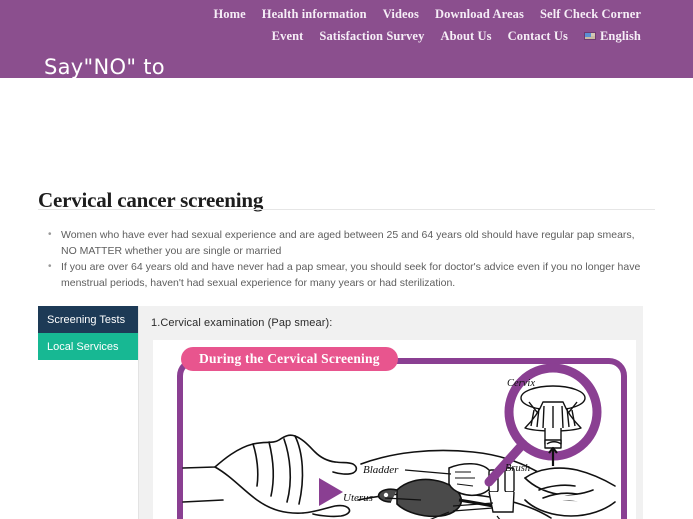 This screenshot has height=519, width=693. What do you see at coordinates (589, 36) in the screenshot?
I see `flag-icon` at bounding box center [589, 36].